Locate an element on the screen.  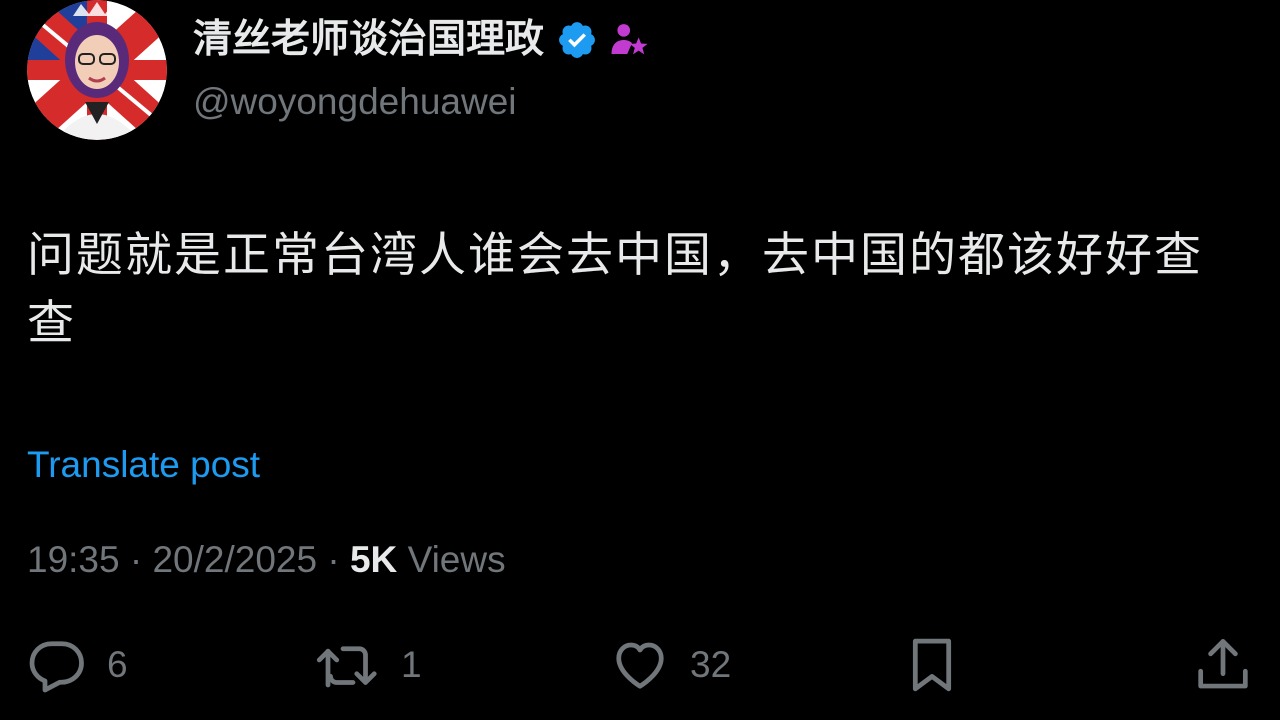
views-count: 5K is located at coordinates (373, 559).